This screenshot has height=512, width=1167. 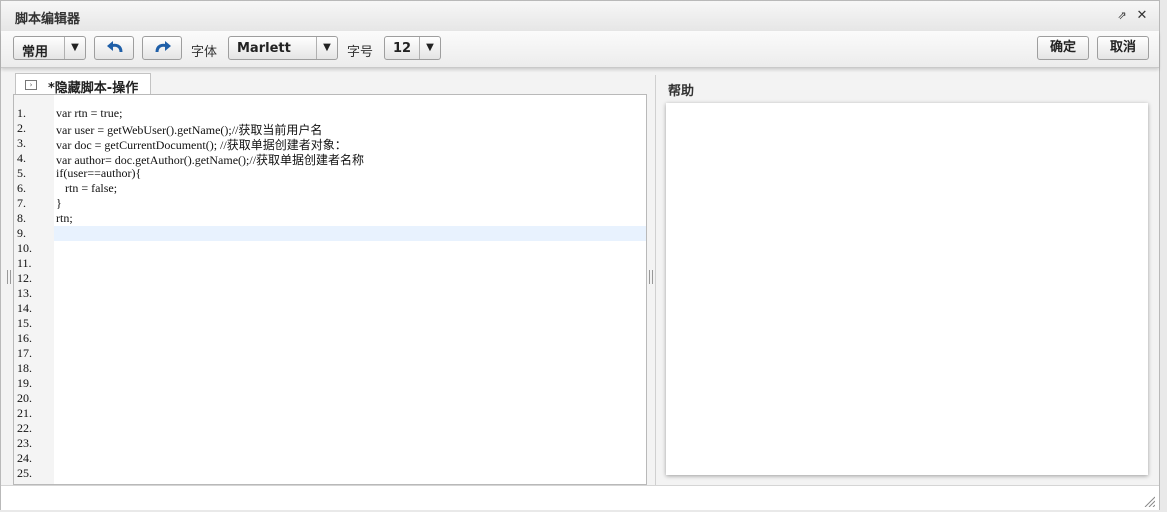 What do you see at coordinates (21, 128) in the screenshot?
I see `line-number: 2.` at bounding box center [21, 128].